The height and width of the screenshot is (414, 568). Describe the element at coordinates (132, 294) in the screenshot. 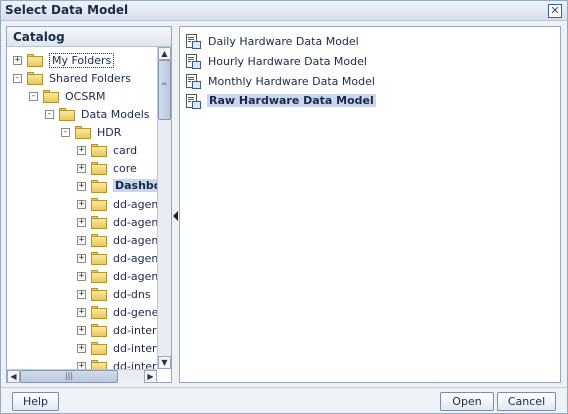

I see `tree-item-label: dd-dns` at that location.